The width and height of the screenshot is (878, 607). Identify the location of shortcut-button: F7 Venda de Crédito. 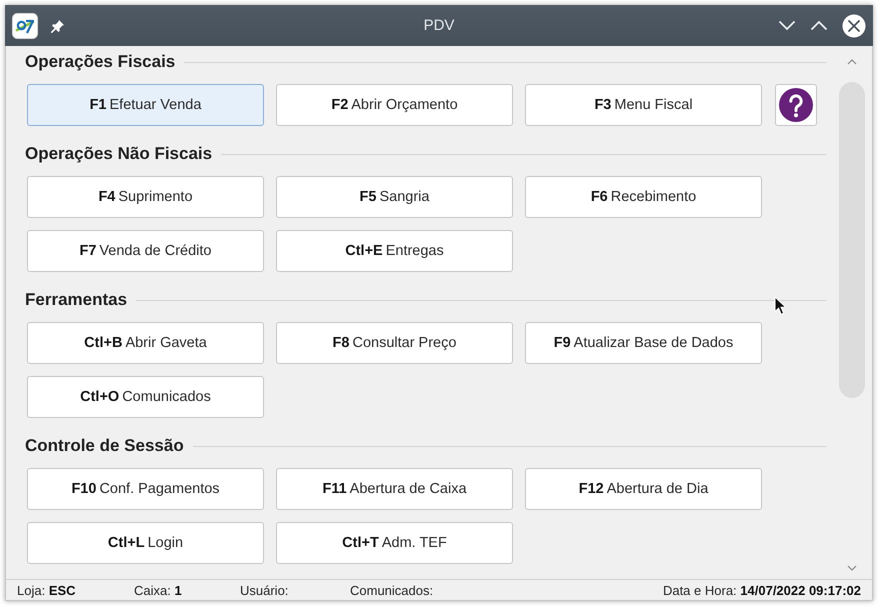
(145, 251).